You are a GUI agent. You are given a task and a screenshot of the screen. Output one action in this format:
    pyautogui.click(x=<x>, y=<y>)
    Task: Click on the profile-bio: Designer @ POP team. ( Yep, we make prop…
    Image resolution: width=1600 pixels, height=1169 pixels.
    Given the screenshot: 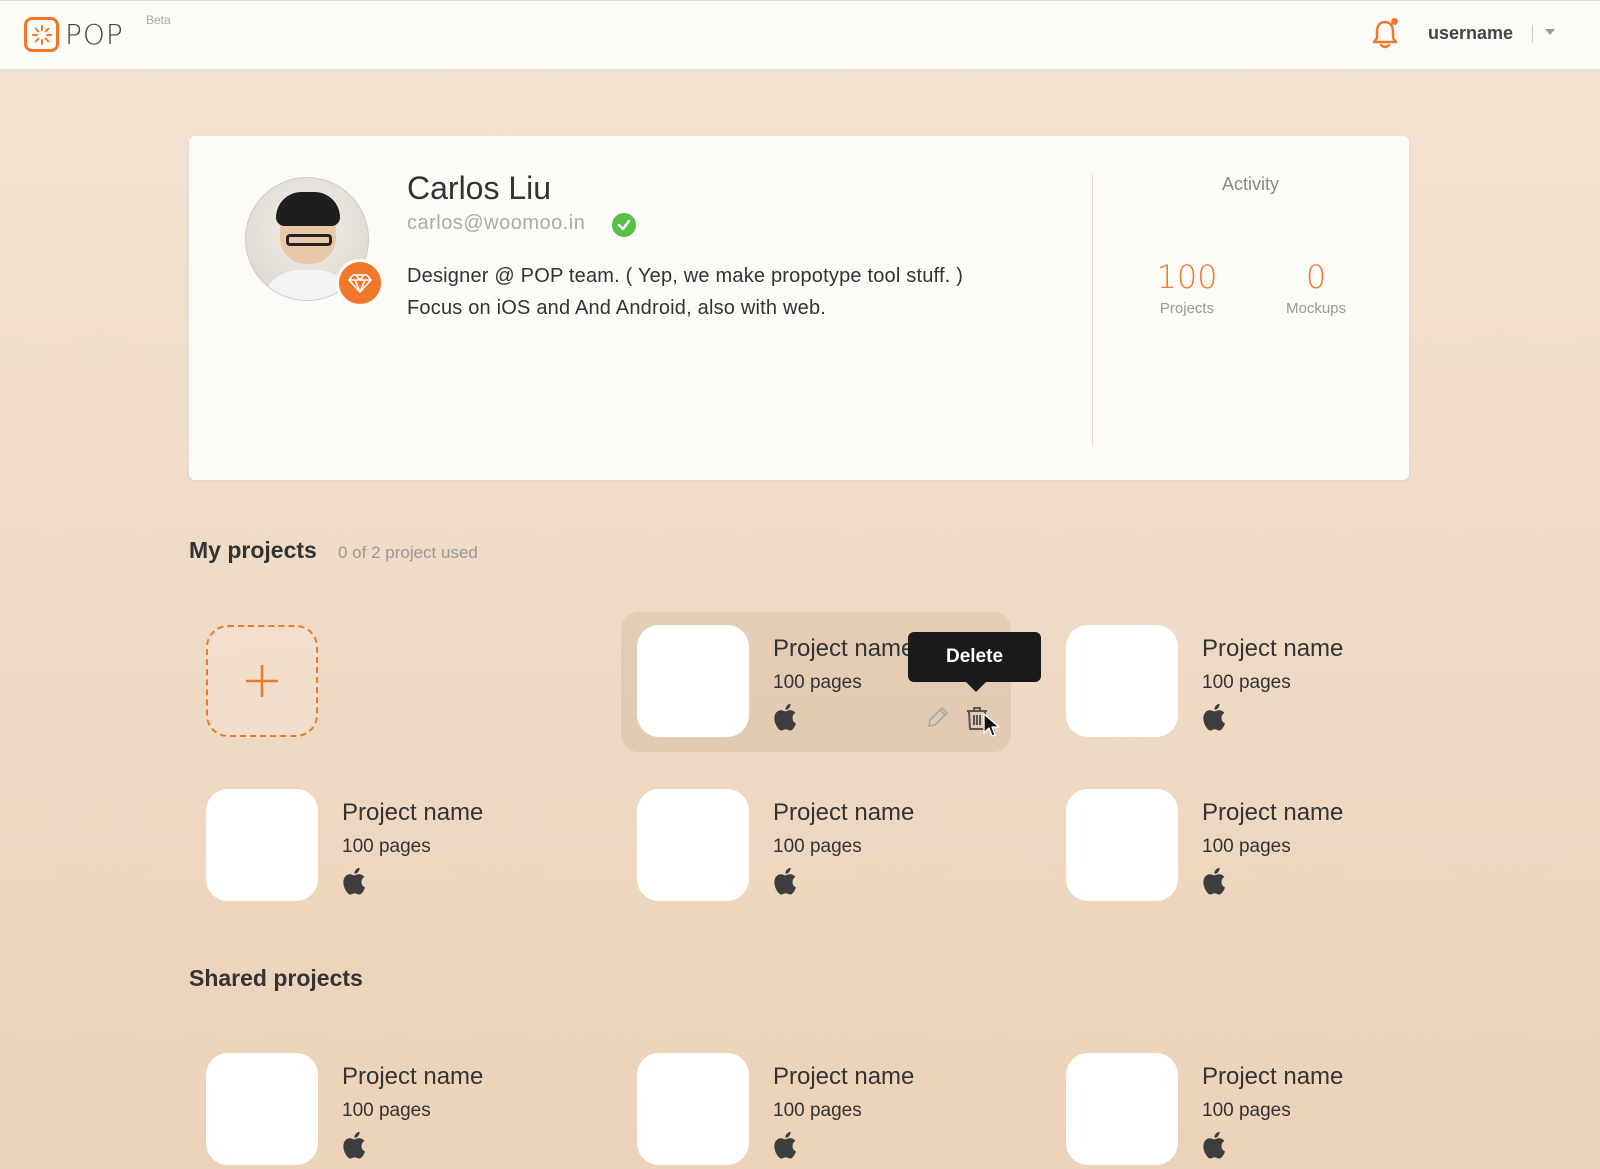 What is the action you would take?
    pyautogui.click(x=685, y=292)
    